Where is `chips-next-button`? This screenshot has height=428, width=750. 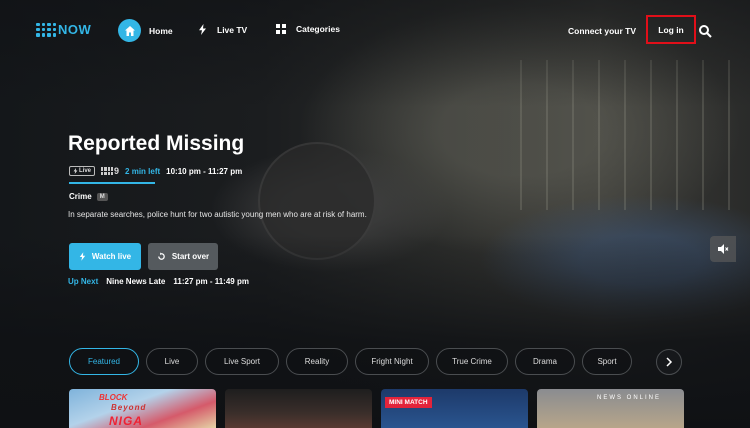 chips-next-button is located at coordinates (669, 362).